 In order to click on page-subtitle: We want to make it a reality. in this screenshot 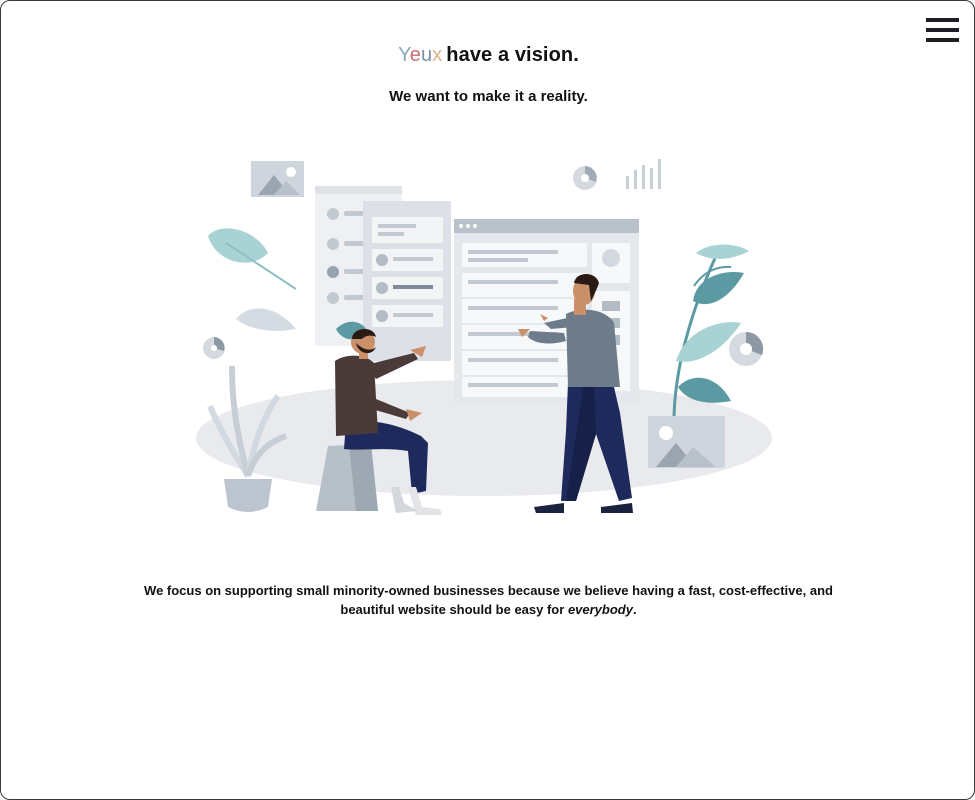, I will do `click(488, 96)`.